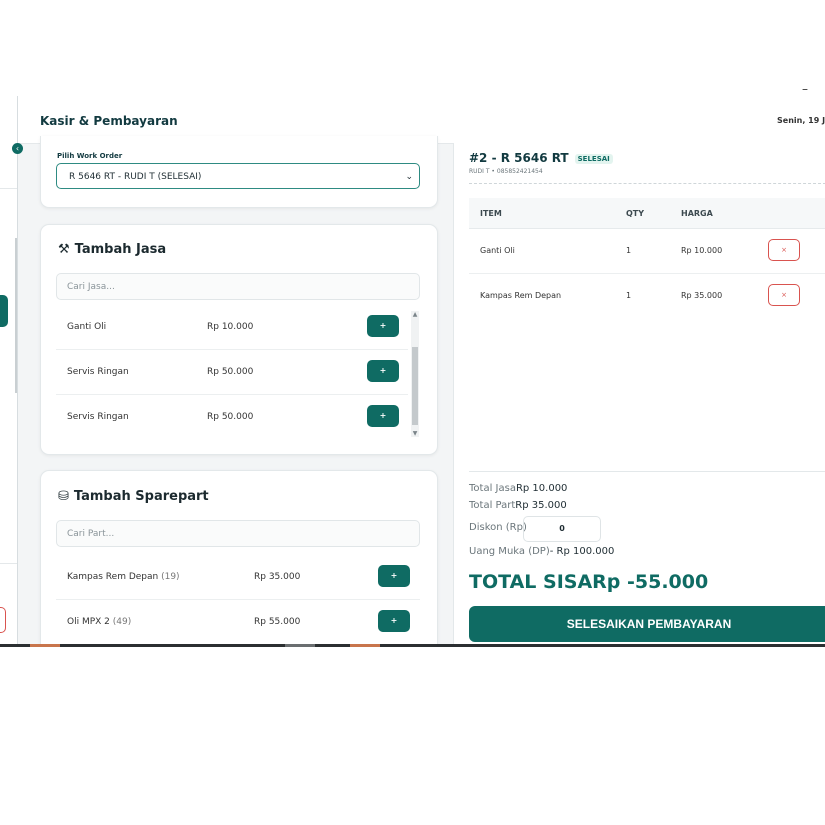  Describe the element at coordinates (123, 577) in the screenshot. I see `sparepart-name: Kampas Rem Depan (19)` at that location.